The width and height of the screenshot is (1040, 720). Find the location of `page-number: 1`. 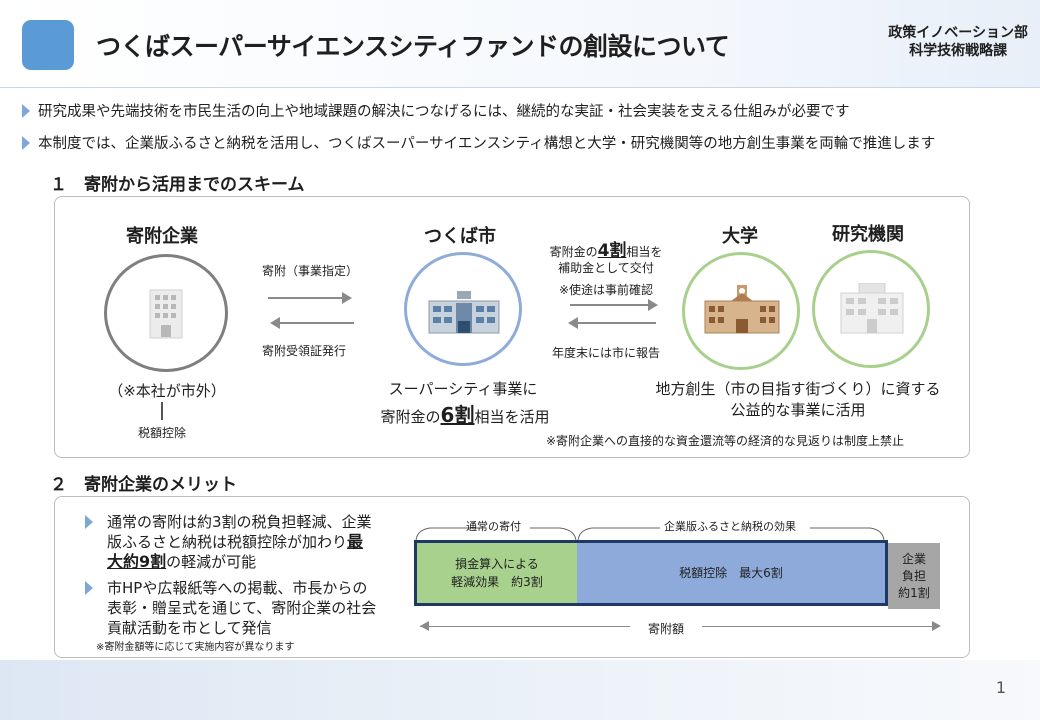

page-number: 1 is located at coordinates (1000, 687).